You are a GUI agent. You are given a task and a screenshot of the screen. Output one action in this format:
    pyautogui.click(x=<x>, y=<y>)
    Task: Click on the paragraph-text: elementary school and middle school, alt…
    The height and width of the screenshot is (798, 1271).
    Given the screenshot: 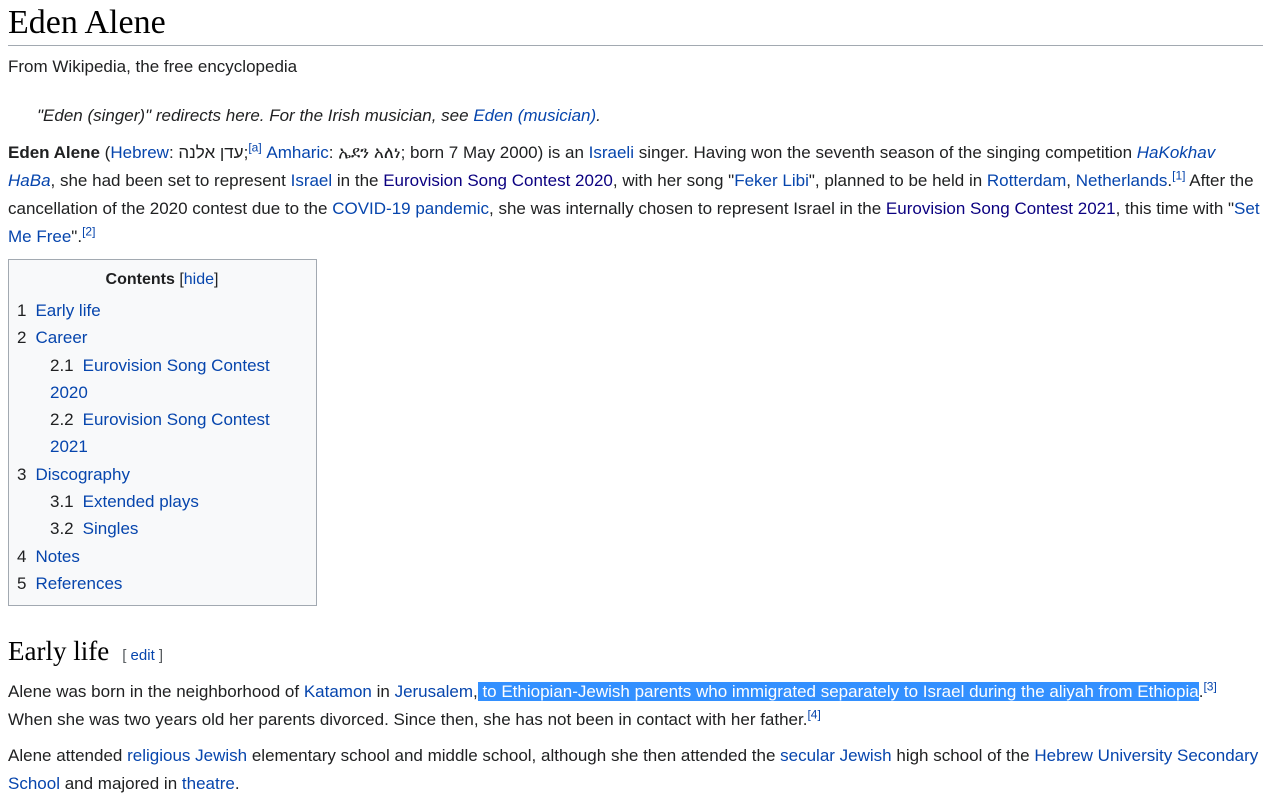 What is the action you would take?
    pyautogui.click(x=514, y=756)
    